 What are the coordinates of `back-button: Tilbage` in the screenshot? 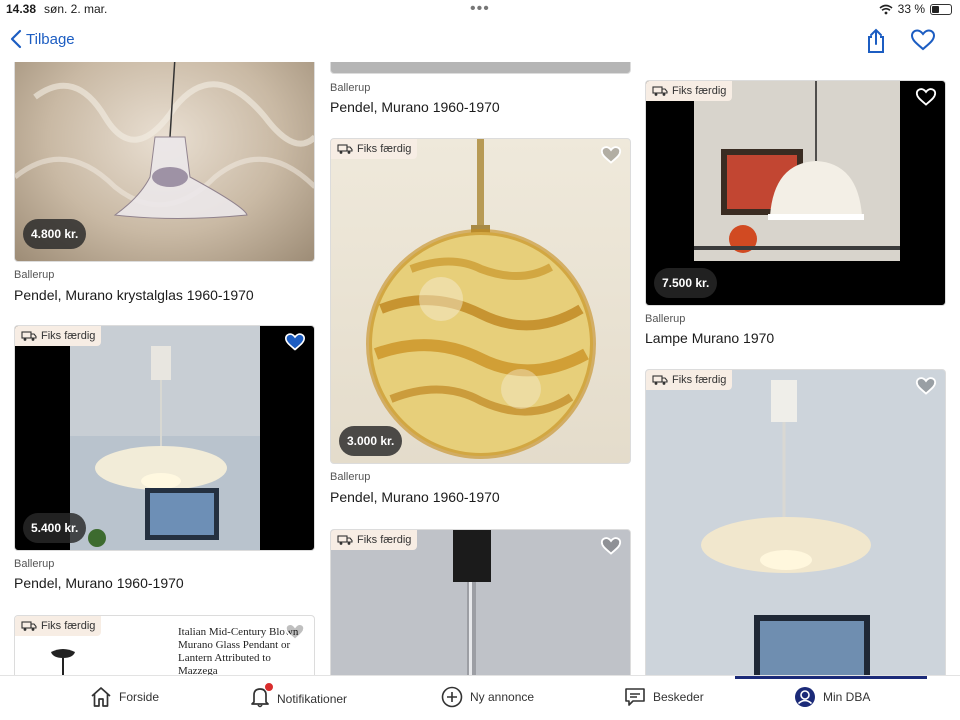 It's located at (42, 39).